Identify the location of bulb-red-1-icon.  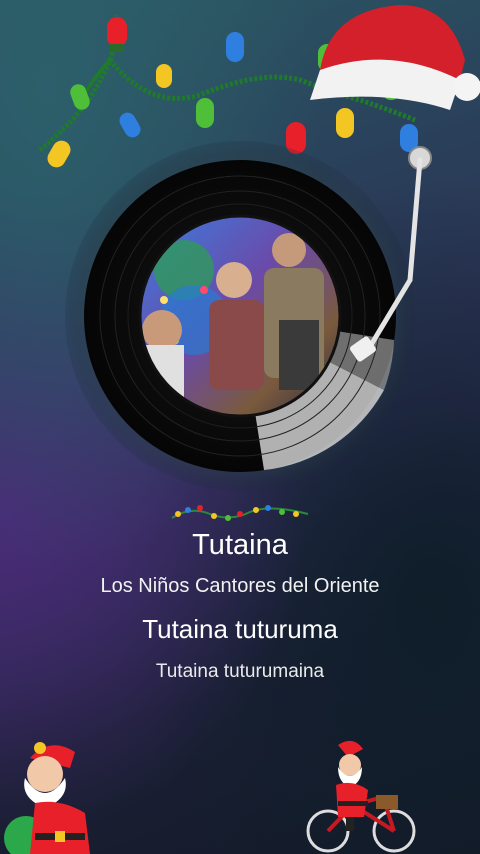
(117, 34).